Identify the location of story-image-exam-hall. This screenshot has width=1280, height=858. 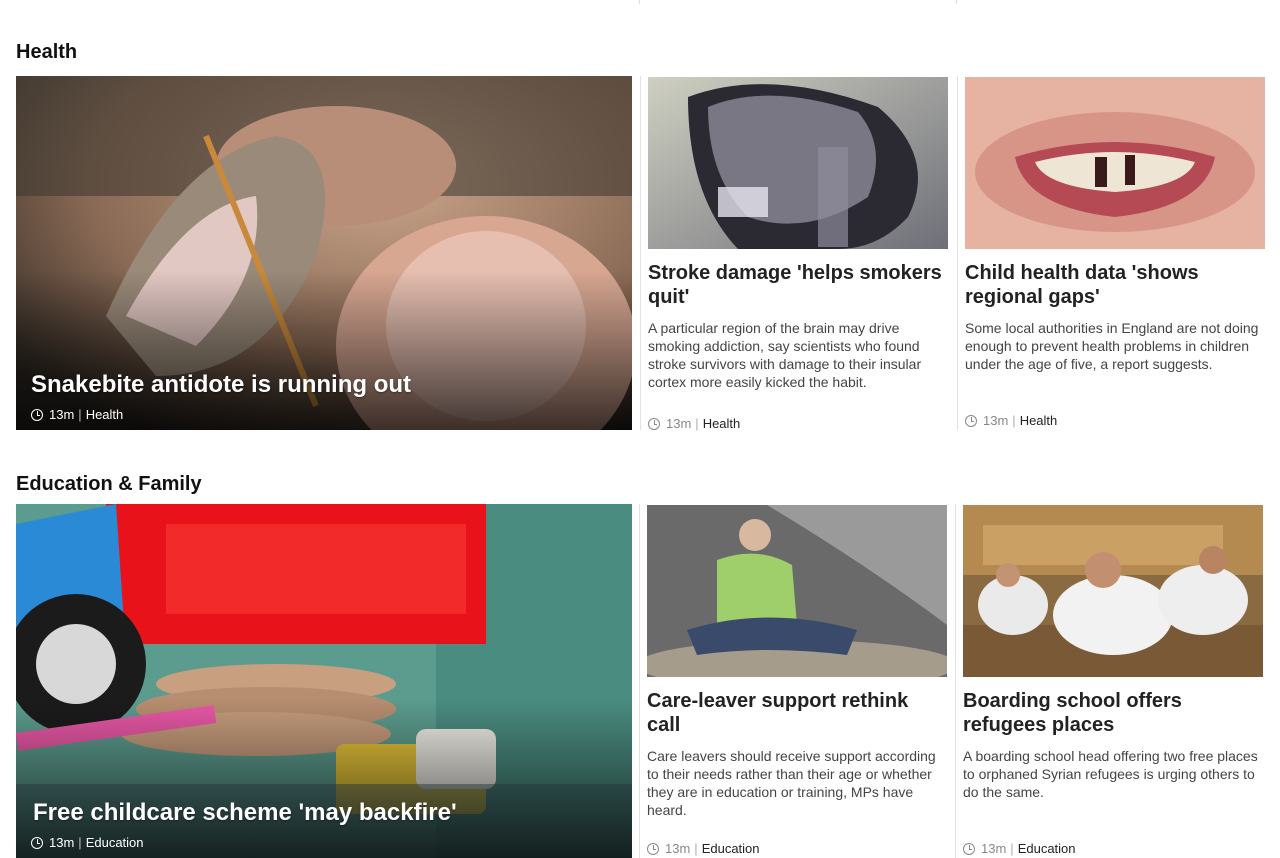
(1113, 591).